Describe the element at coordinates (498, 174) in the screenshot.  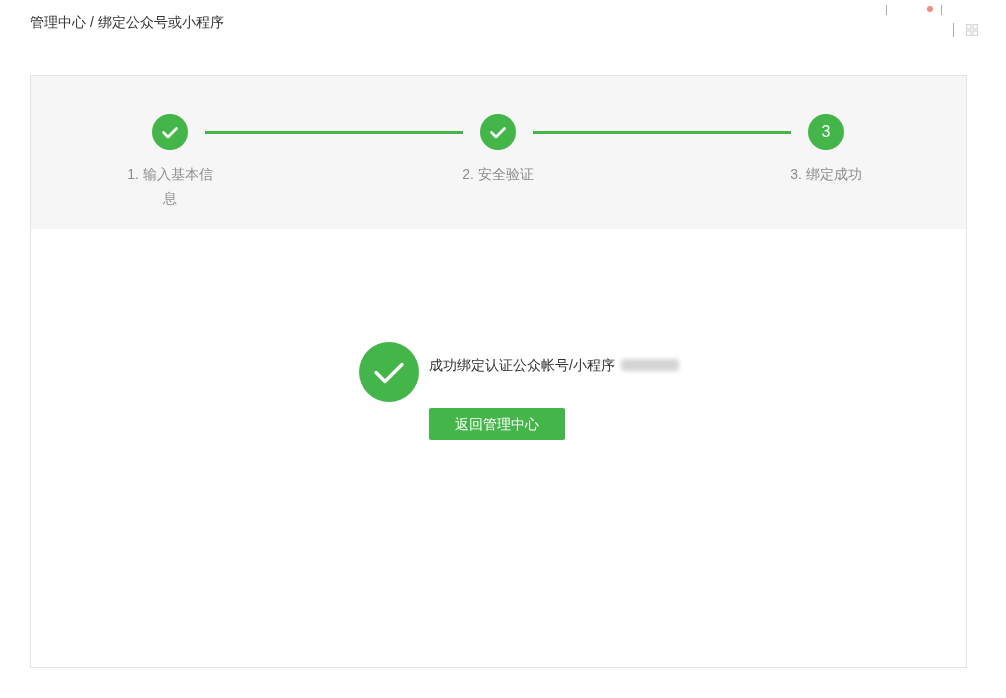
I see `step-label: 2. 安全验证` at that location.